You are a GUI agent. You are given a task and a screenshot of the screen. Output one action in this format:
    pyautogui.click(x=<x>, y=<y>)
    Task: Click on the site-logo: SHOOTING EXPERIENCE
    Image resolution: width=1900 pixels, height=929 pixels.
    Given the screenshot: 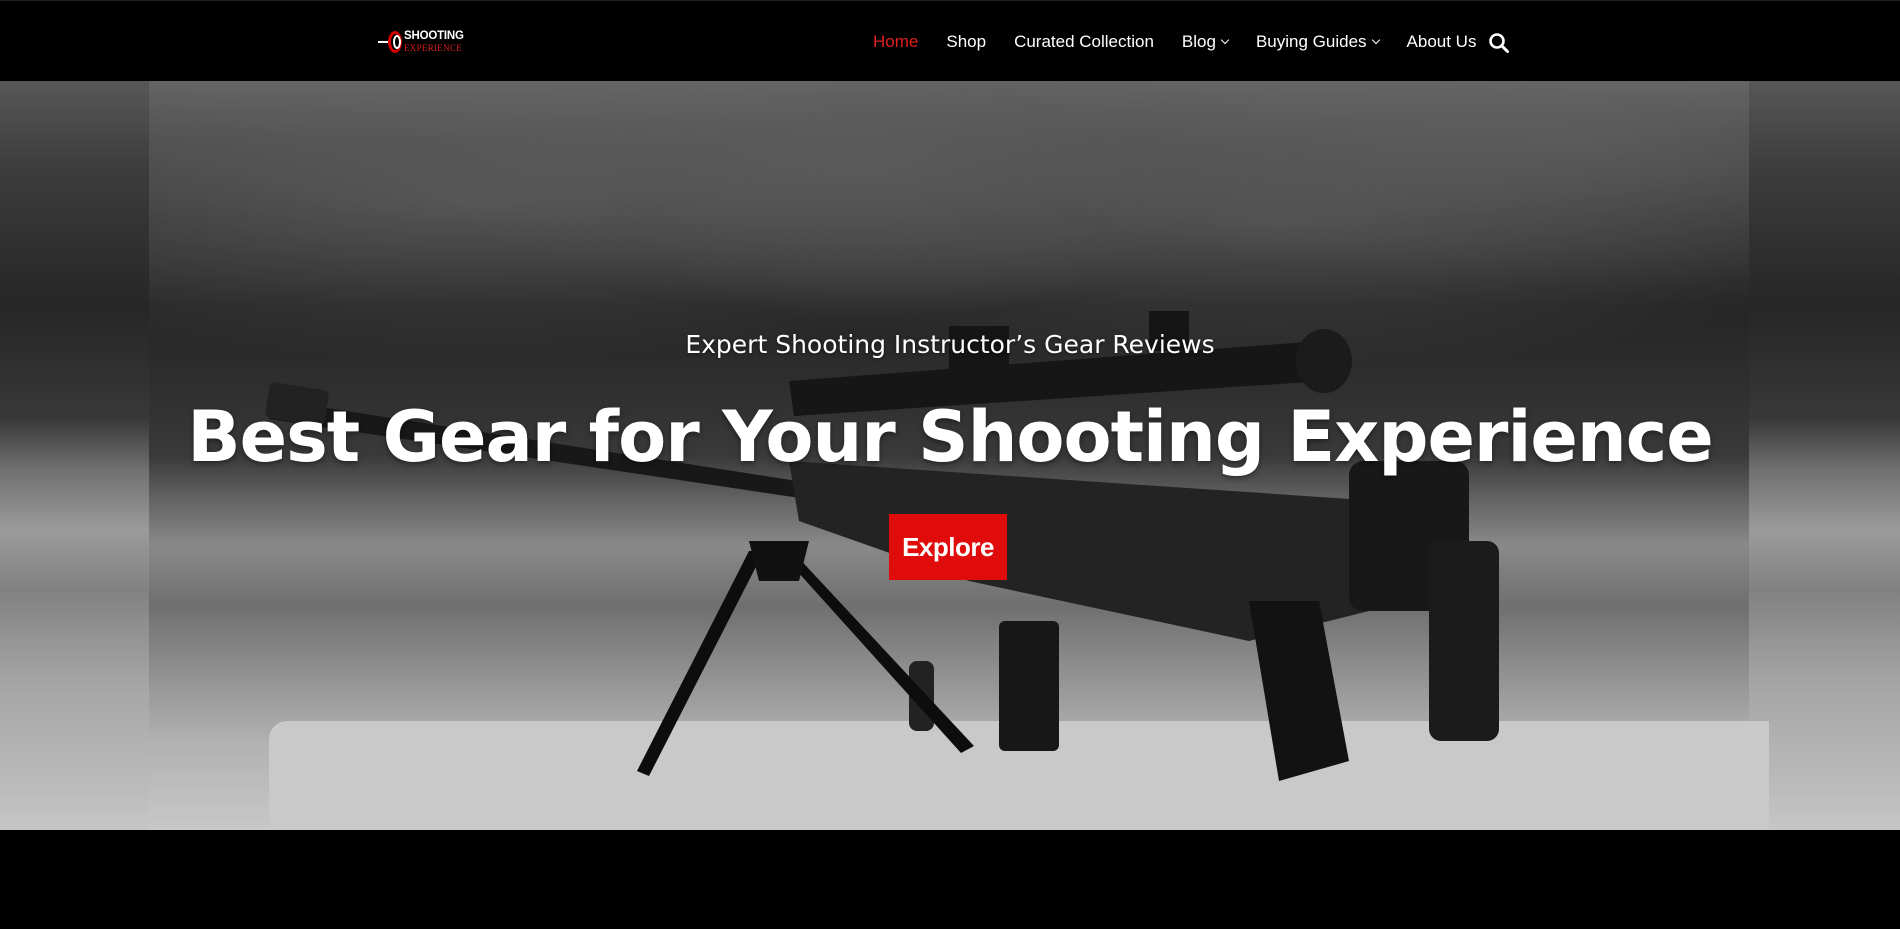 What is the action you would take?
    pyautogui.click(x=433, y=42)
    